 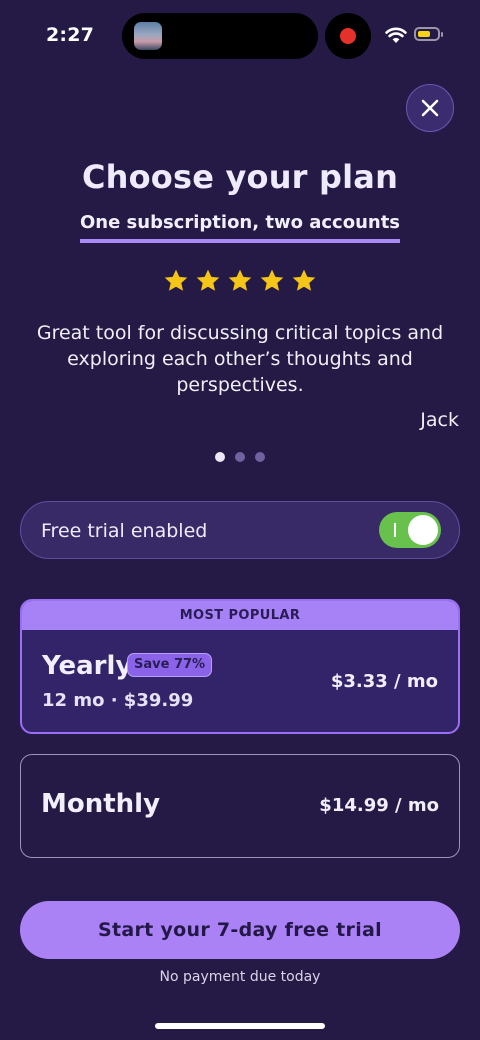 I want to click on save-badge: Save 77%, so click(x=170, y=665).